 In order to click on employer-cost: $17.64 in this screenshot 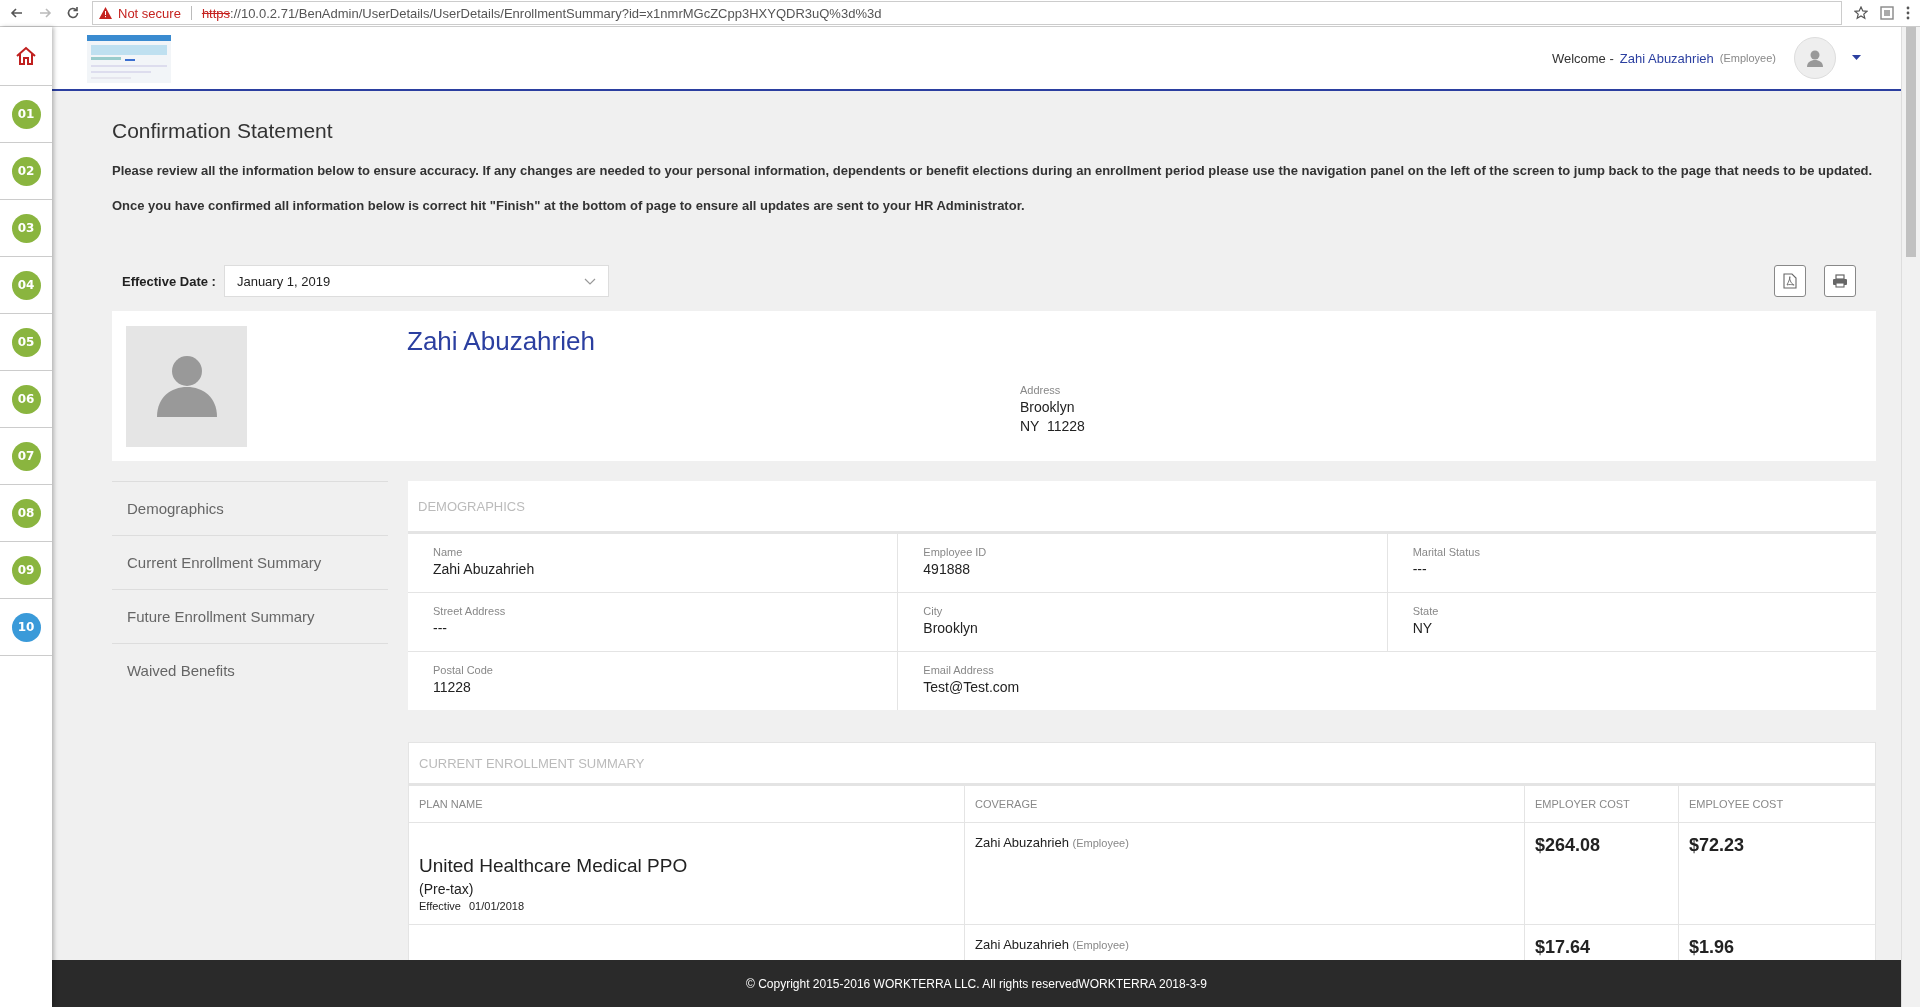, I will do `click(1563, 947)`.